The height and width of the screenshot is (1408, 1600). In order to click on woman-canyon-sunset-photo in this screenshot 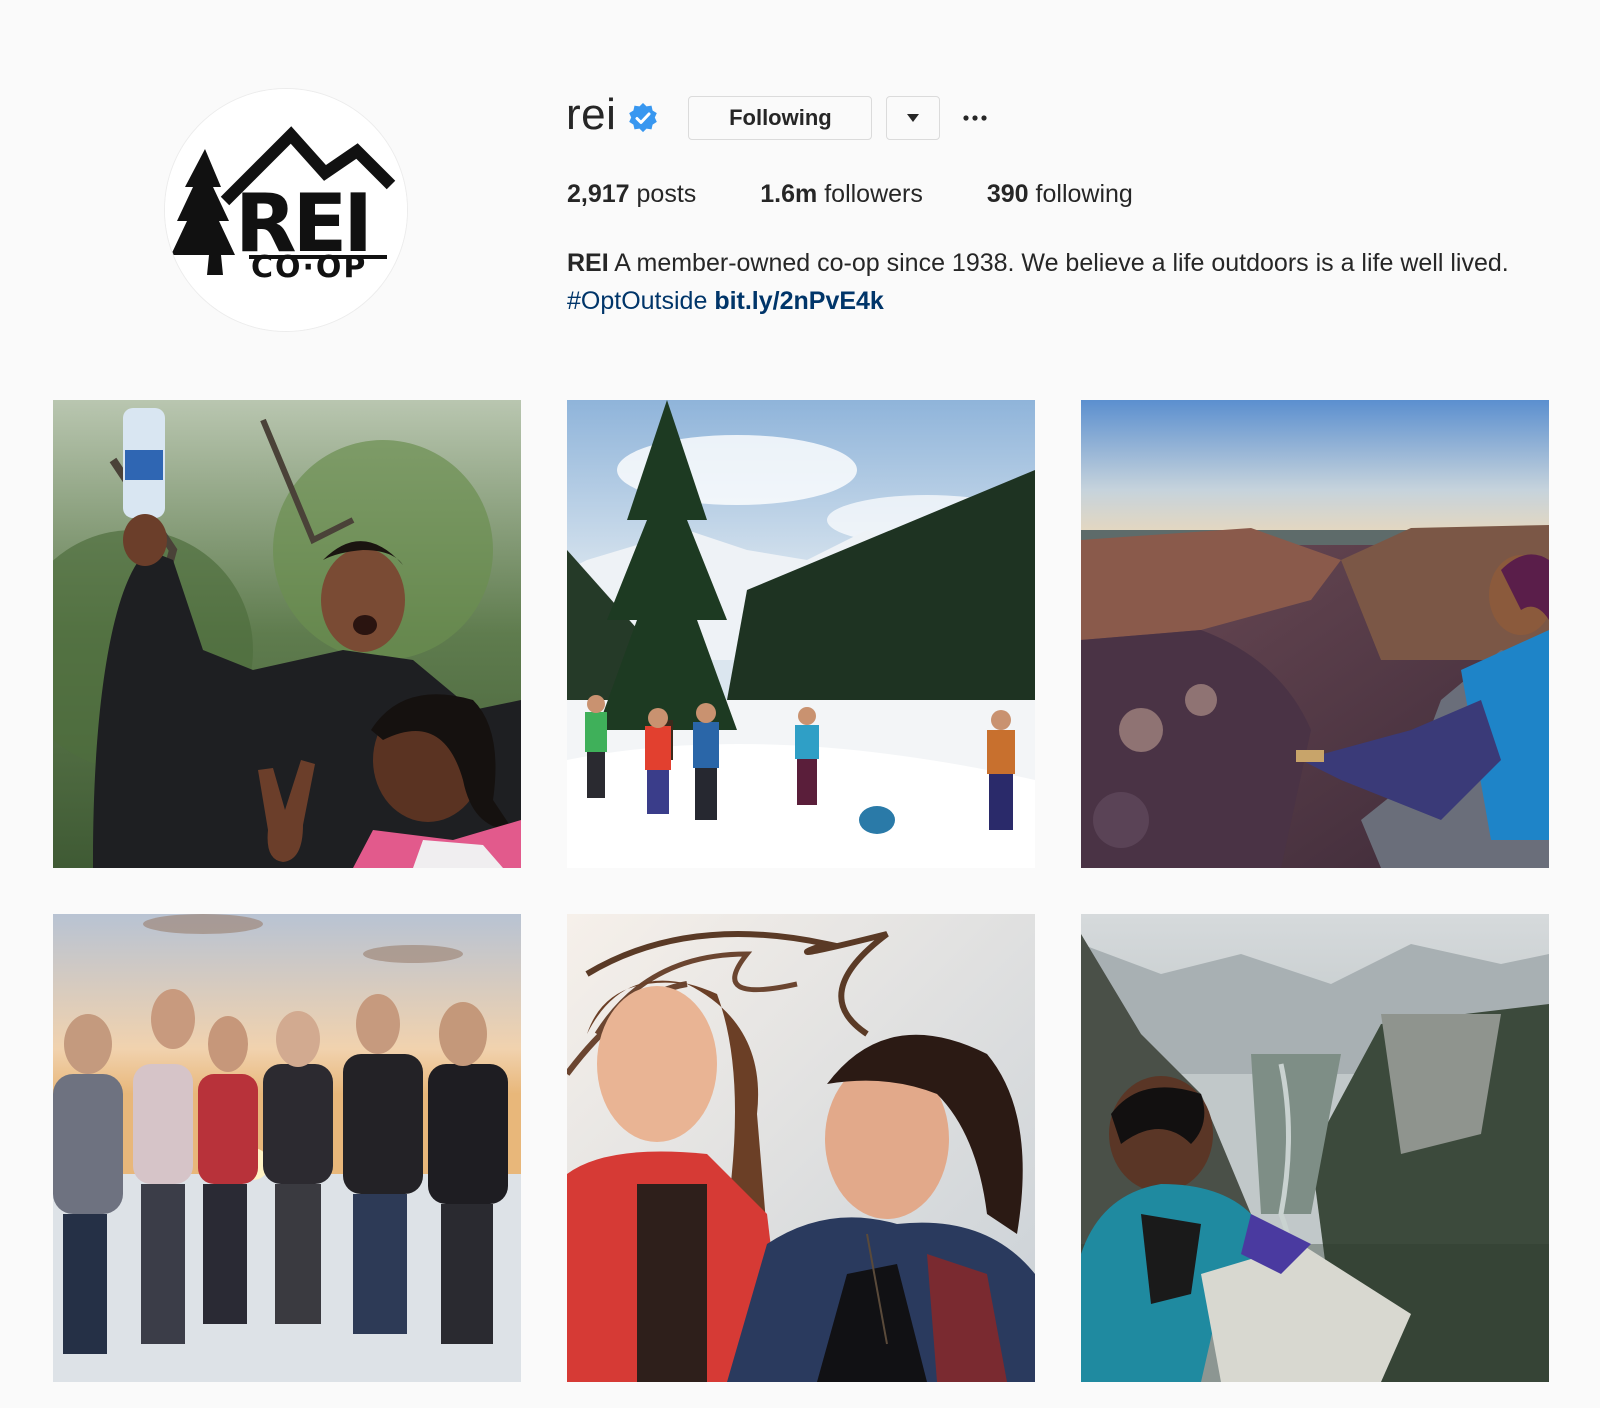, I will do `click(1315, 634)`.